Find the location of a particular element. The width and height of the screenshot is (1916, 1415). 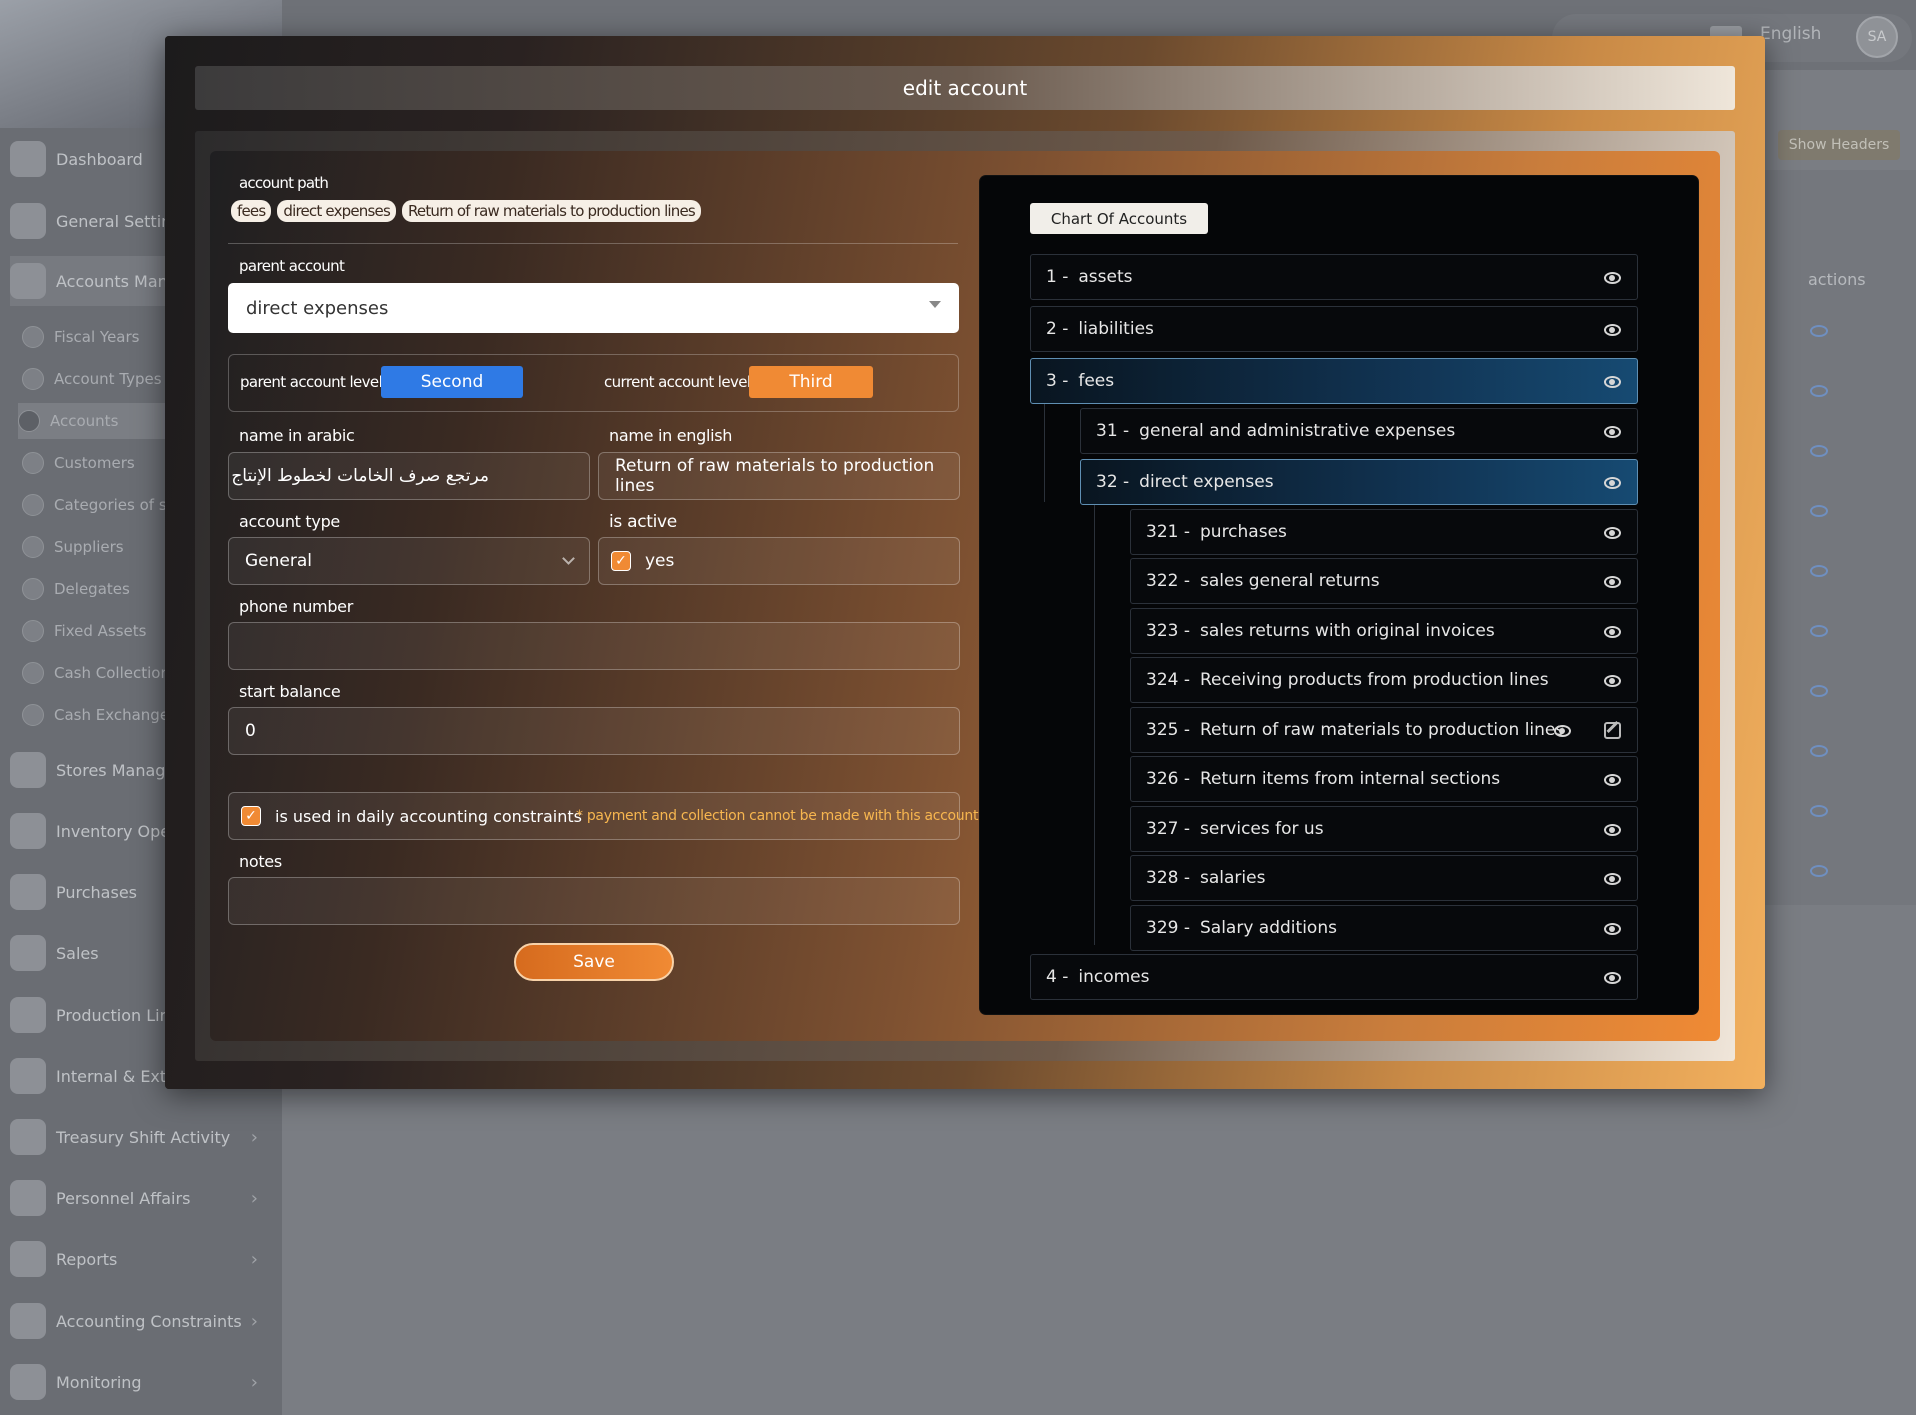

home-icon is located at coordinates (28, 159).